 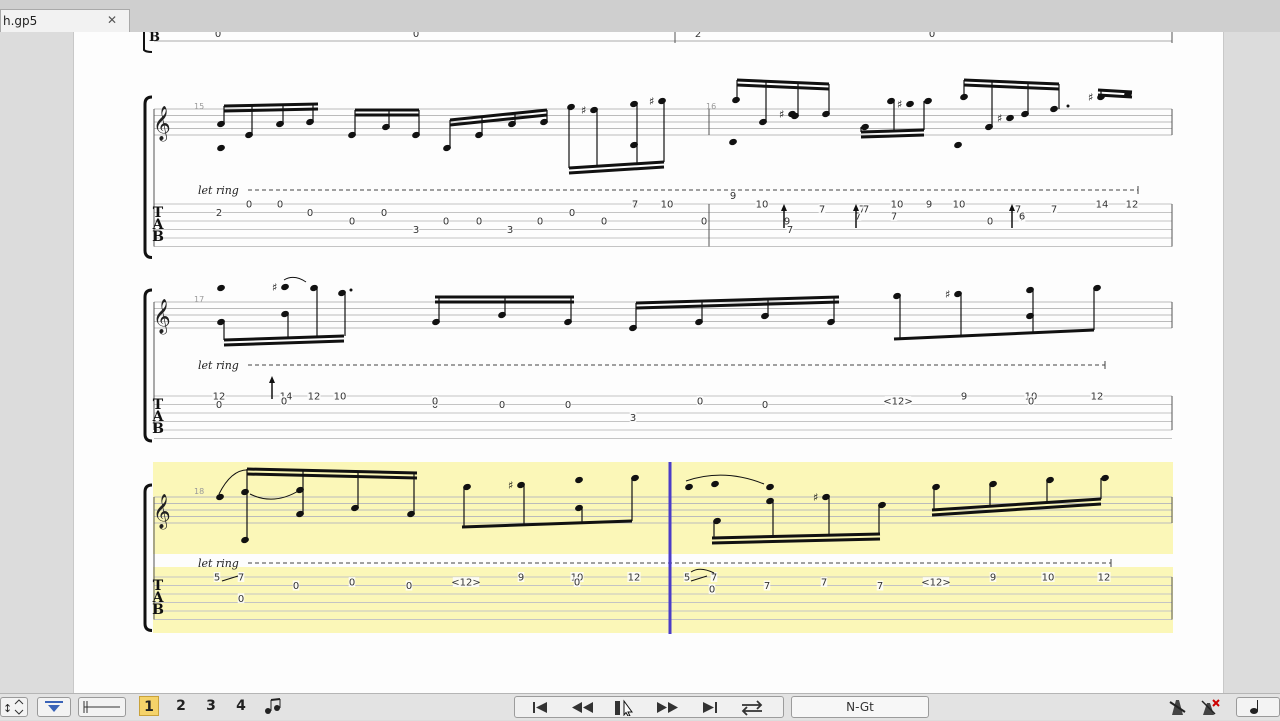 What do you see at coordinates (1254, 707) in the screenshot?
I see `quarter-note-icon` at bounding box center [1254, 707].